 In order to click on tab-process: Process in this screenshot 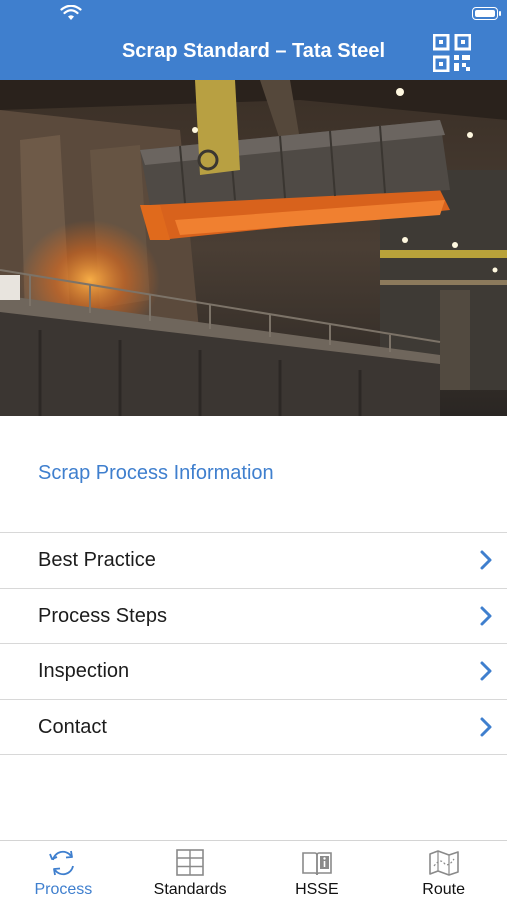, I will do `click(63, 870)`.